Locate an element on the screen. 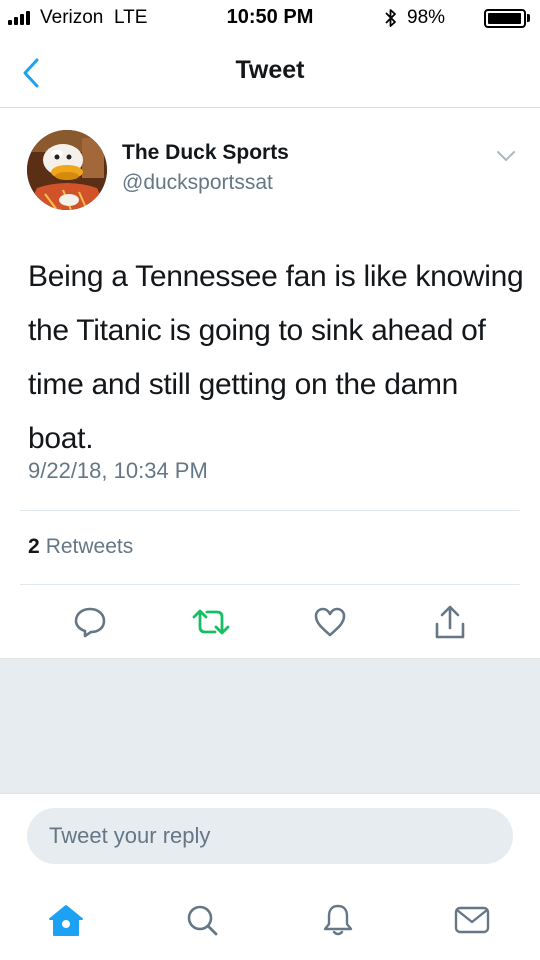 The height and width of the screenshot is (960, 540). empty-replies-area is located at coordinates (270, 726).